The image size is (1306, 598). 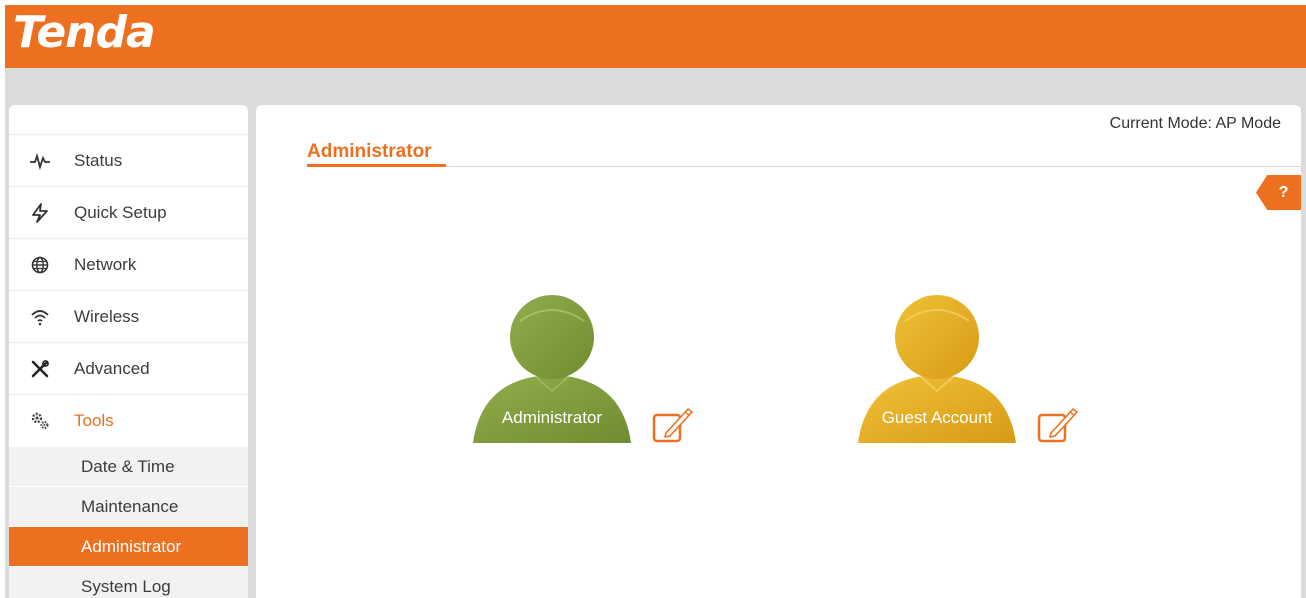 What do you see at coordinates (120, 212) in the screenshot?
I see `sidebar-item-label: Quick Setup` at bounding box center [120, 212].